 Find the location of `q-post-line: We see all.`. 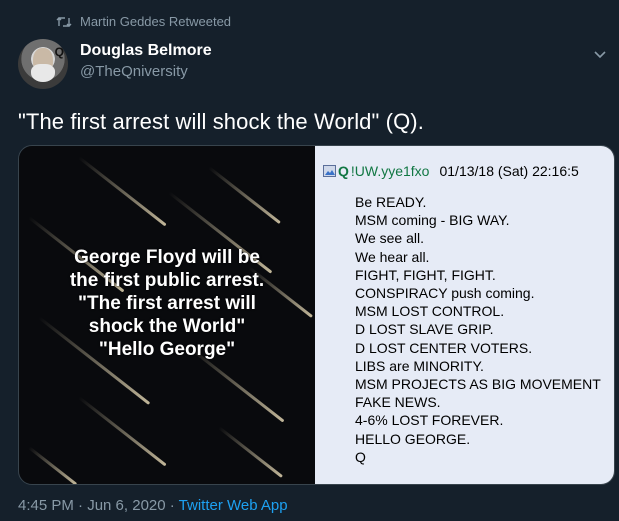

q-post-line: We see all. is located at coordinates (389, 238).